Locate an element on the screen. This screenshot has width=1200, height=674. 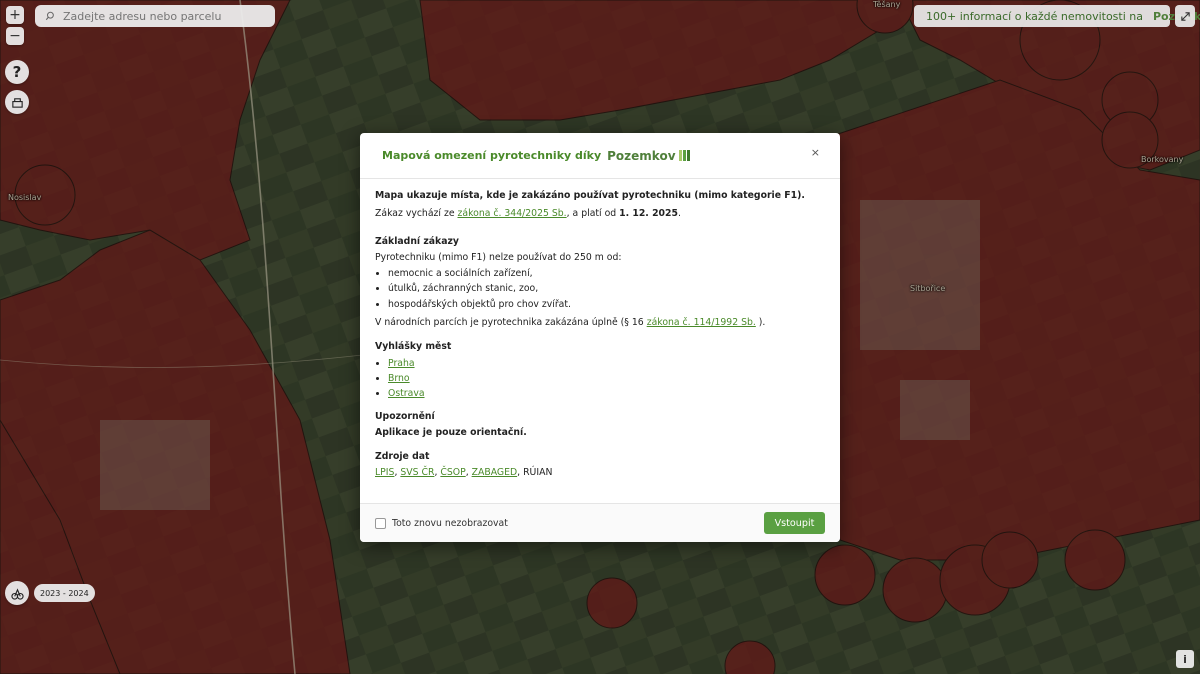
expand-icon is located at coordinates (1185, 16).